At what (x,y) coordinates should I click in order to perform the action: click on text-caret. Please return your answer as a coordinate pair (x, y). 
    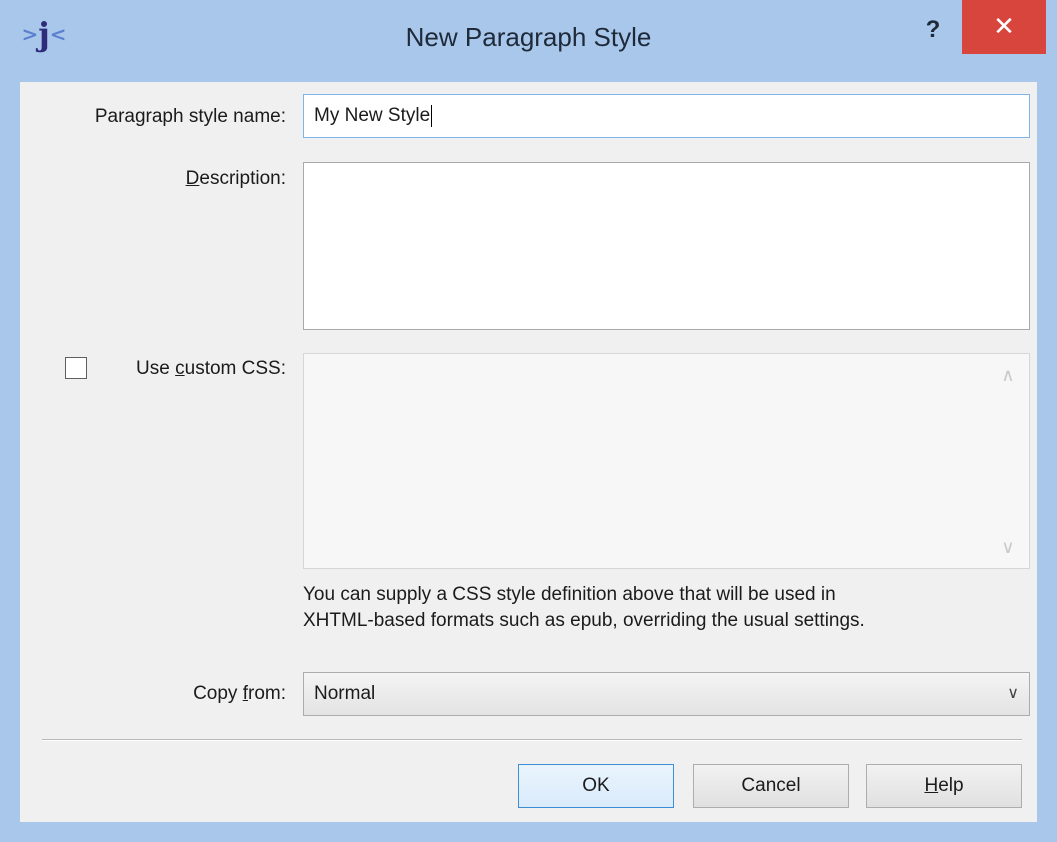
    Looking at the image, I should click on (432, 116).